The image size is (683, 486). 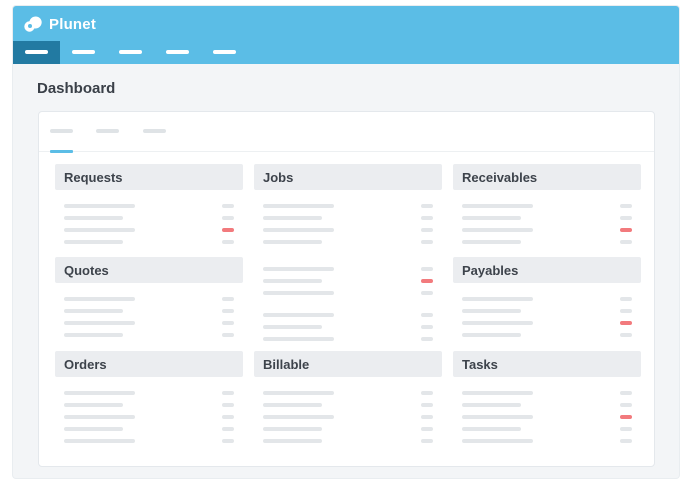 I want to click on widget-header-tasks: Tasks, so click(x=547, y=364).